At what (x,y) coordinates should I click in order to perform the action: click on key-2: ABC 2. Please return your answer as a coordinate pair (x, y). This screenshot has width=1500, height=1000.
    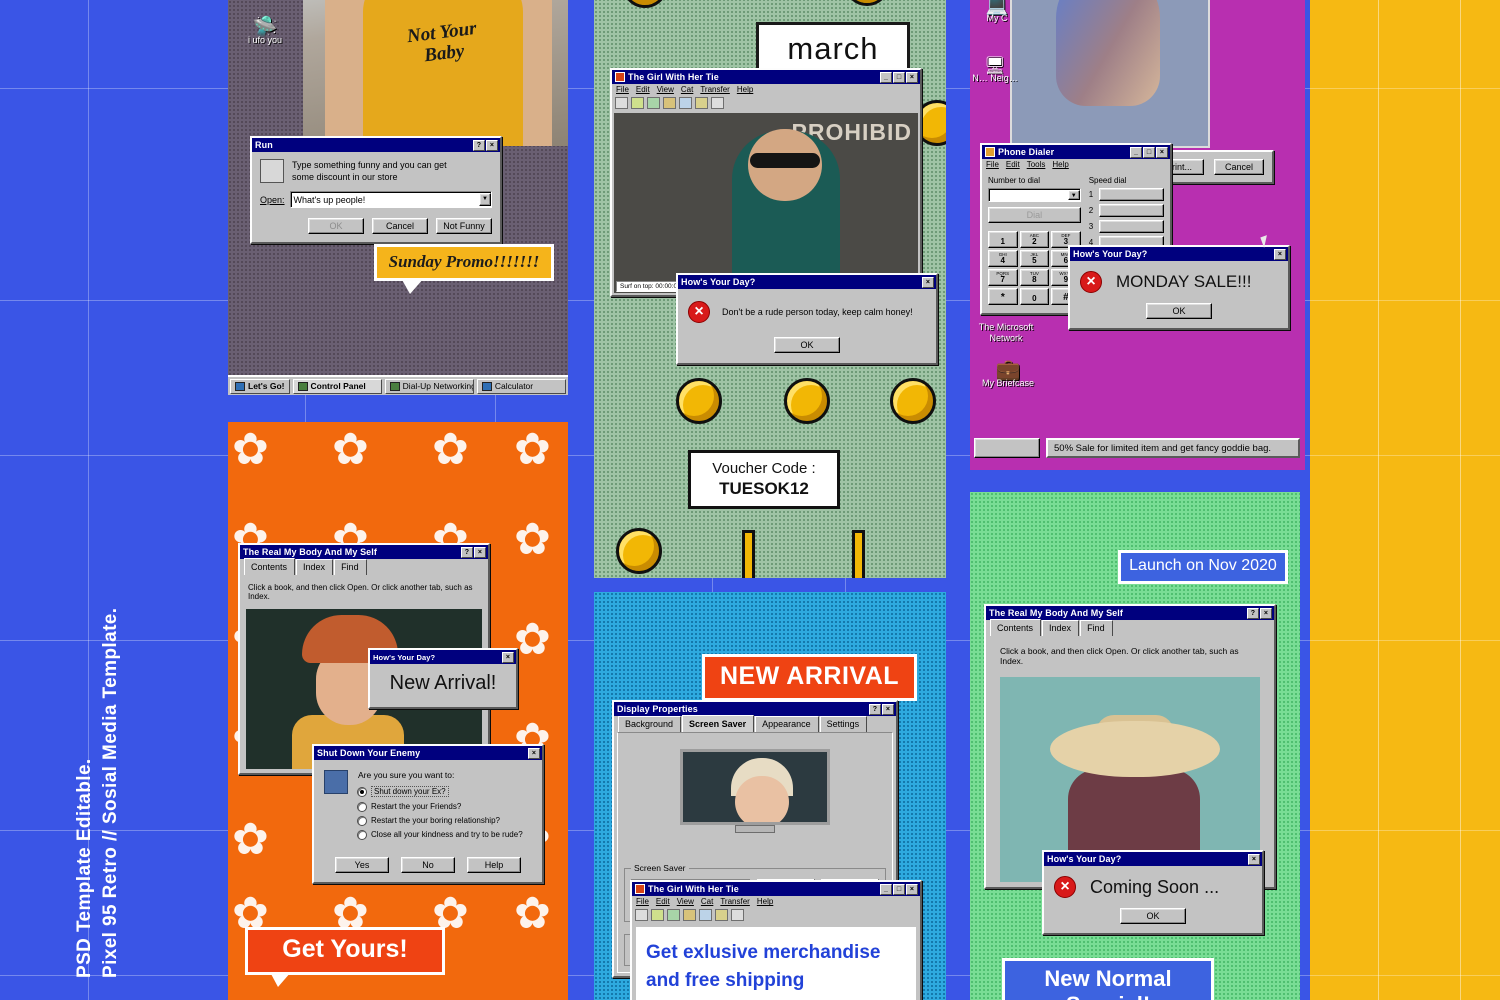
    Looking at the image, I should click on (1034, 239).